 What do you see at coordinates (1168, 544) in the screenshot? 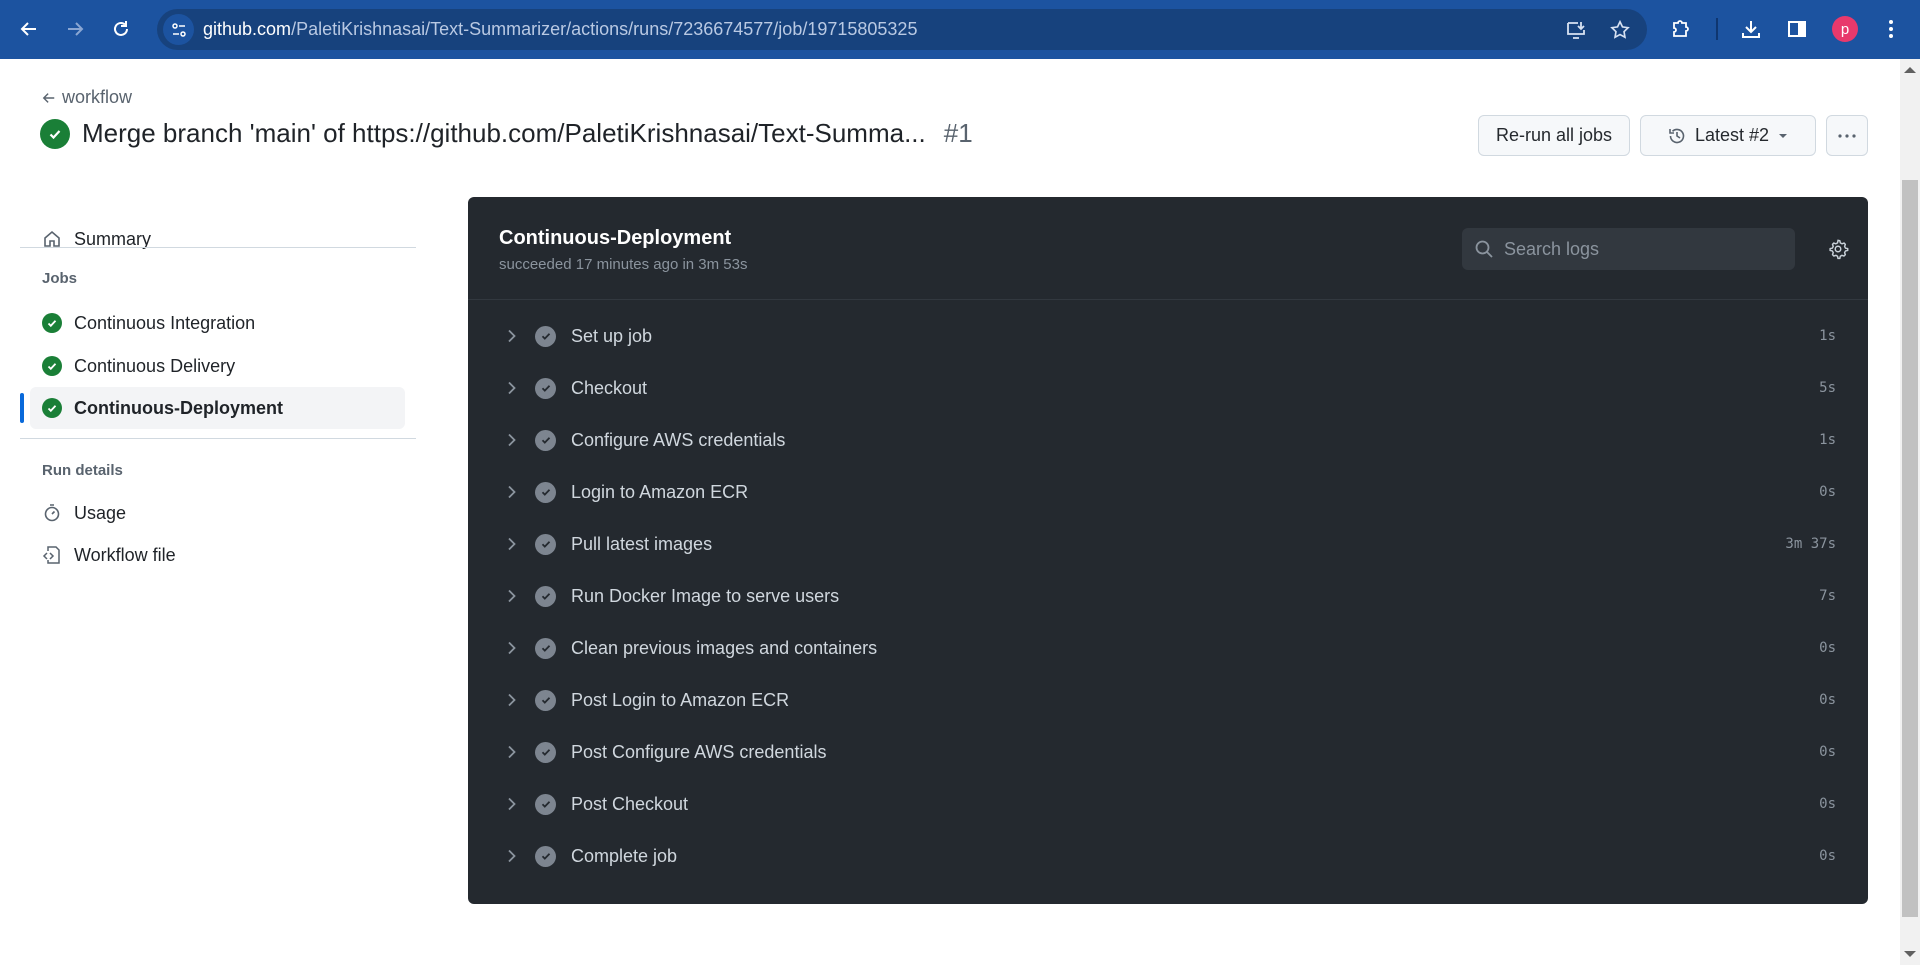
I see `job-step-row: Pull latest images 3m 37s` at bounding box center [1168, 544].